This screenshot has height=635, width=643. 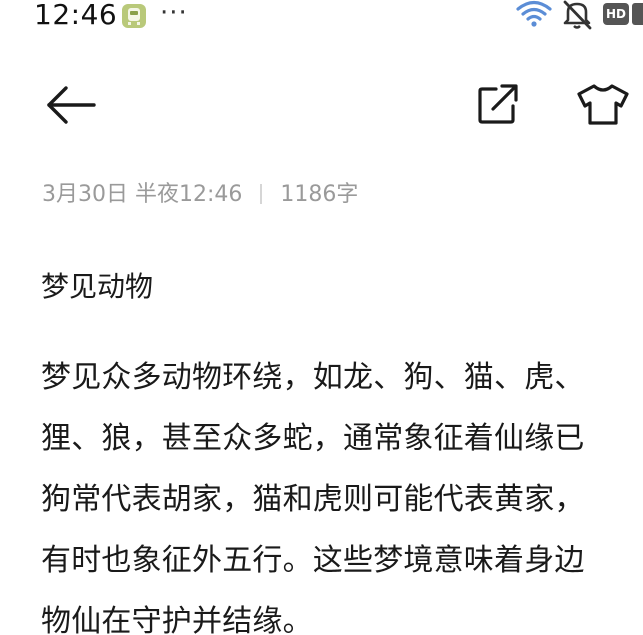 I want to click on note-body-line: 狸、狼，甚至众多蛇，通常象征着仙缘已, so click(x=313, y=438).